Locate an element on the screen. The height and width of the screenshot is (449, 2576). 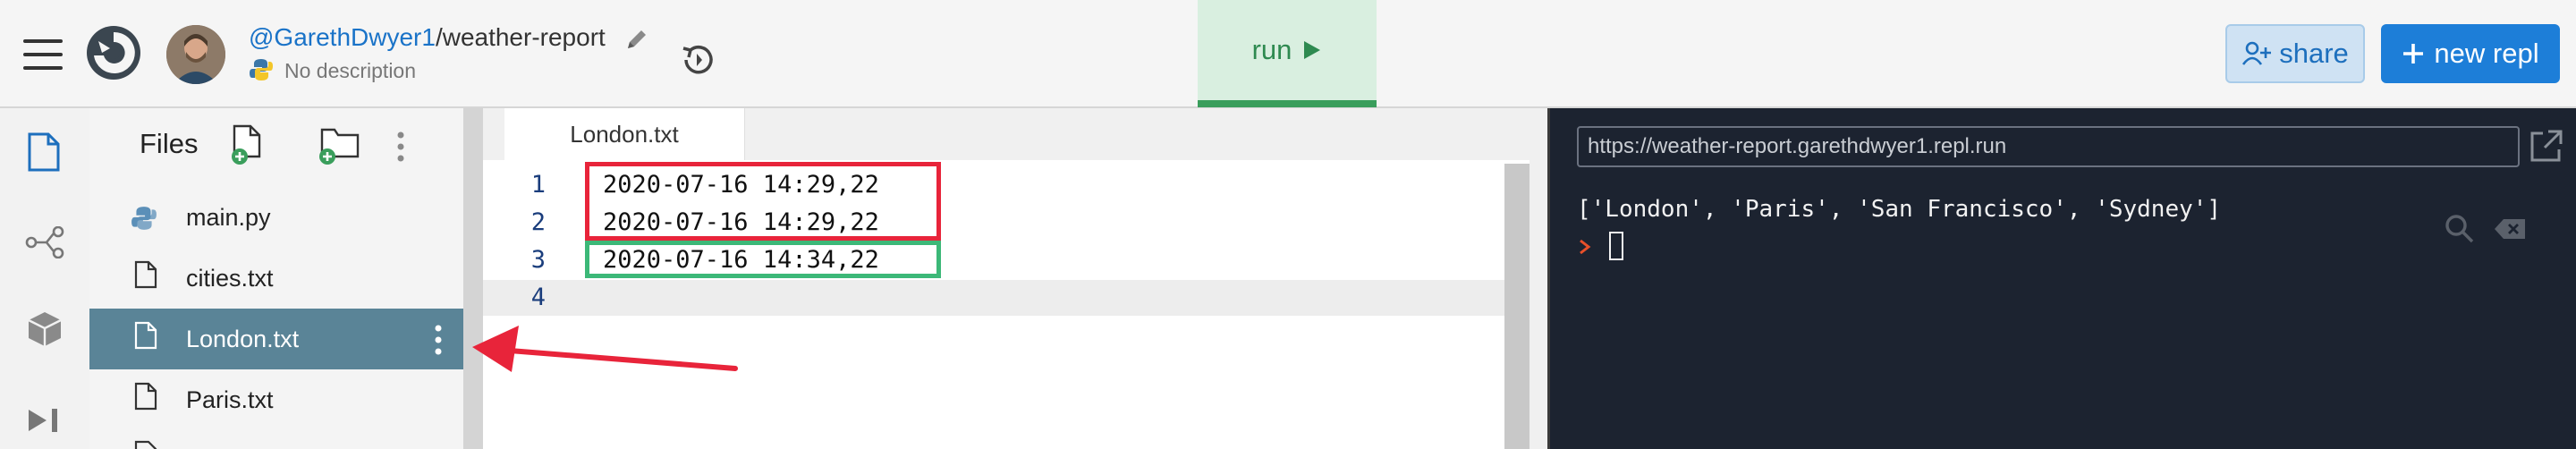
tab-london-txt: London.txt is located at coordinates (624, 134).